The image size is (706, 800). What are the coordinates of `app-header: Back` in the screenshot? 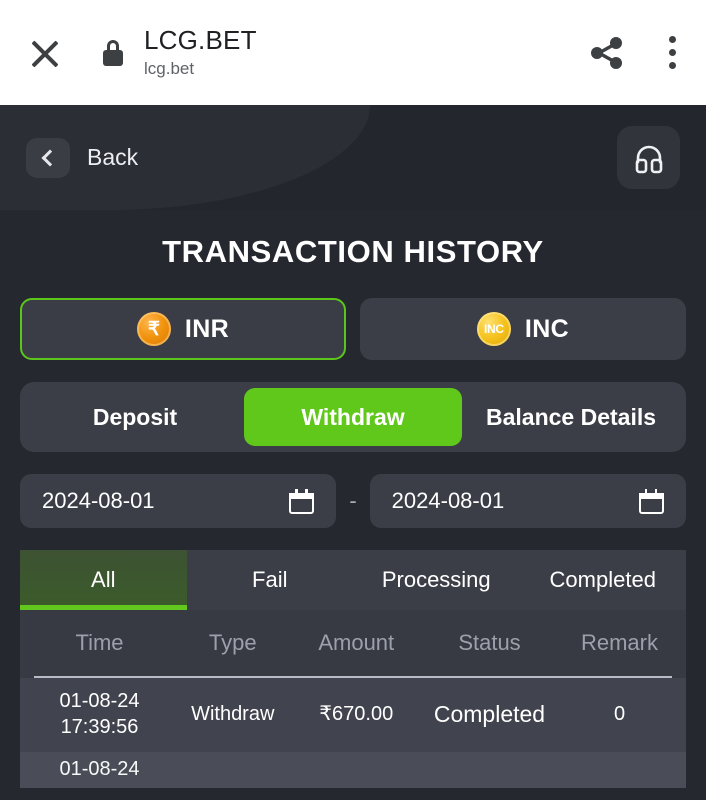 It's located at (353, 157).